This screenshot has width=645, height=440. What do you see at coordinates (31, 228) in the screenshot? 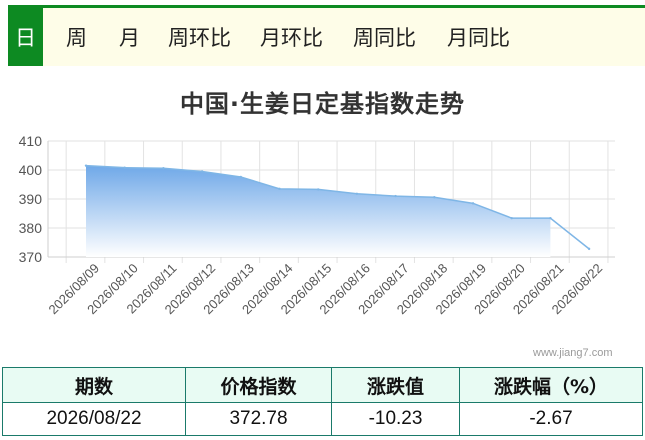
I see `y-tick-label: 380` at bounding box center [31, 228].